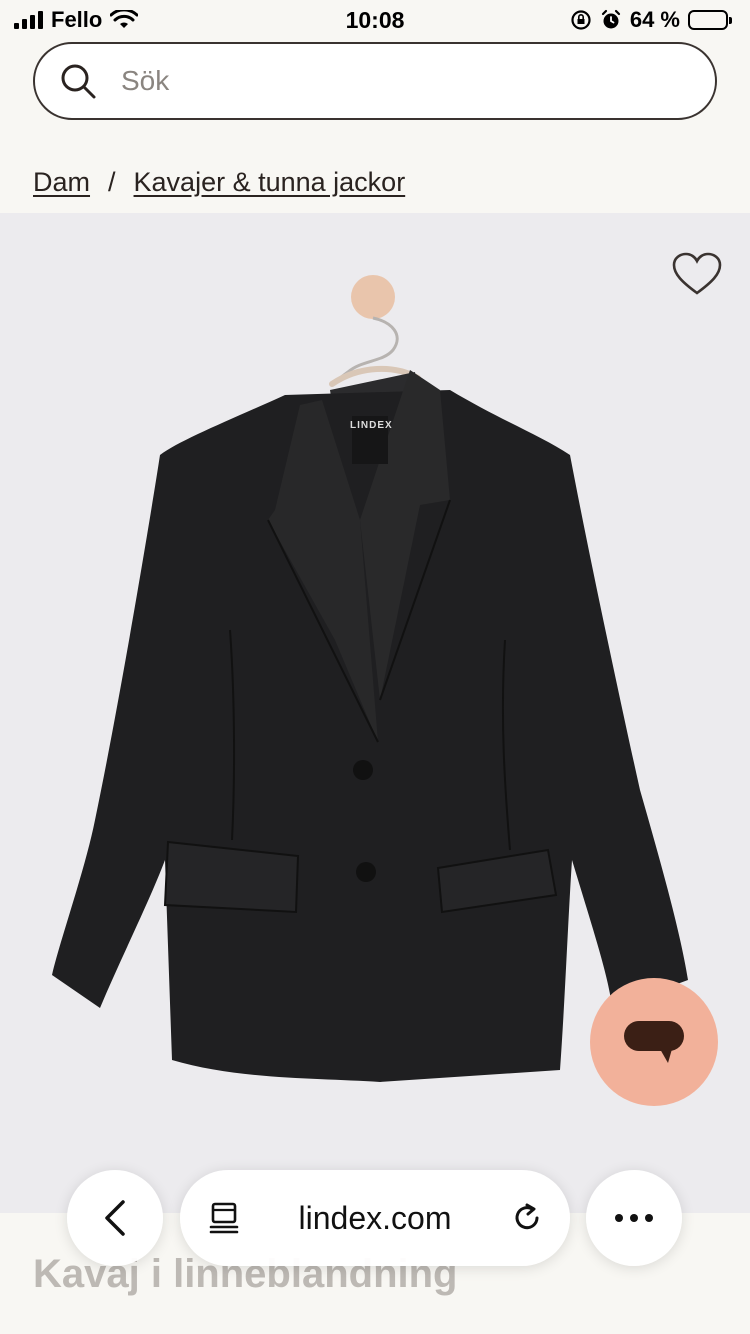  I want to click on more-icon, so click(634, 1218).